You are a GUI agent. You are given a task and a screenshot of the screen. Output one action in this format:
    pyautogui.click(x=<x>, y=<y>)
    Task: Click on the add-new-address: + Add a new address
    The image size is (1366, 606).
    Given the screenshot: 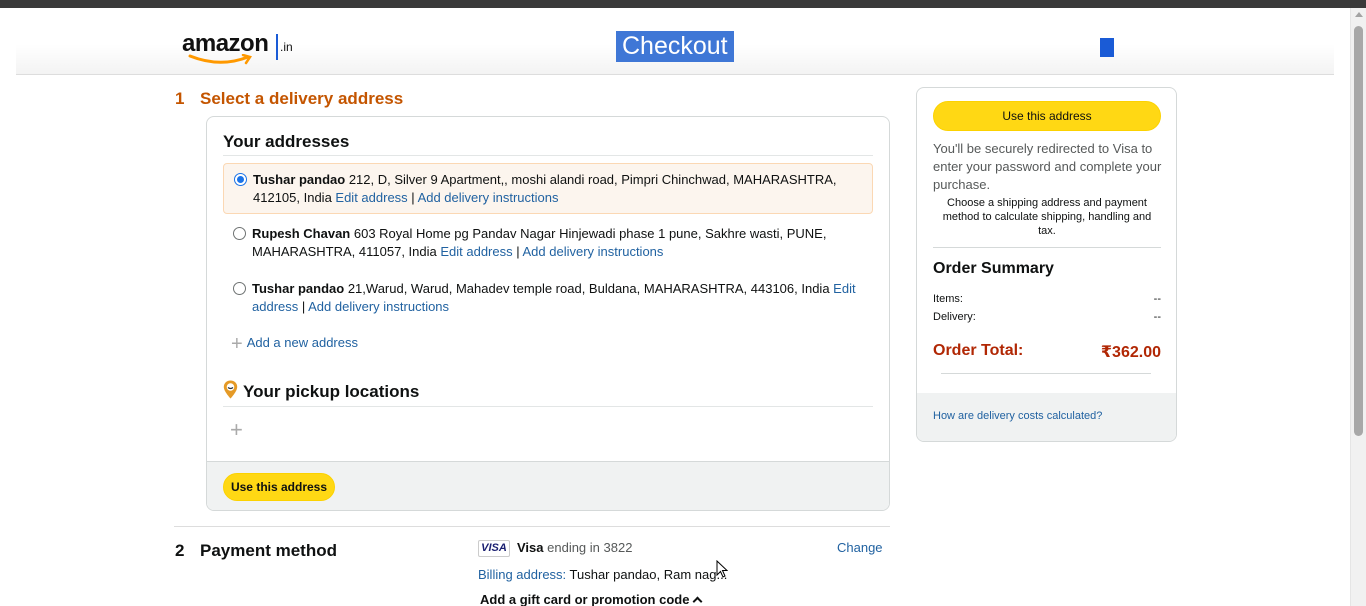 What is the action you would take?
    pyautogui.click(x=294, y=344)
    